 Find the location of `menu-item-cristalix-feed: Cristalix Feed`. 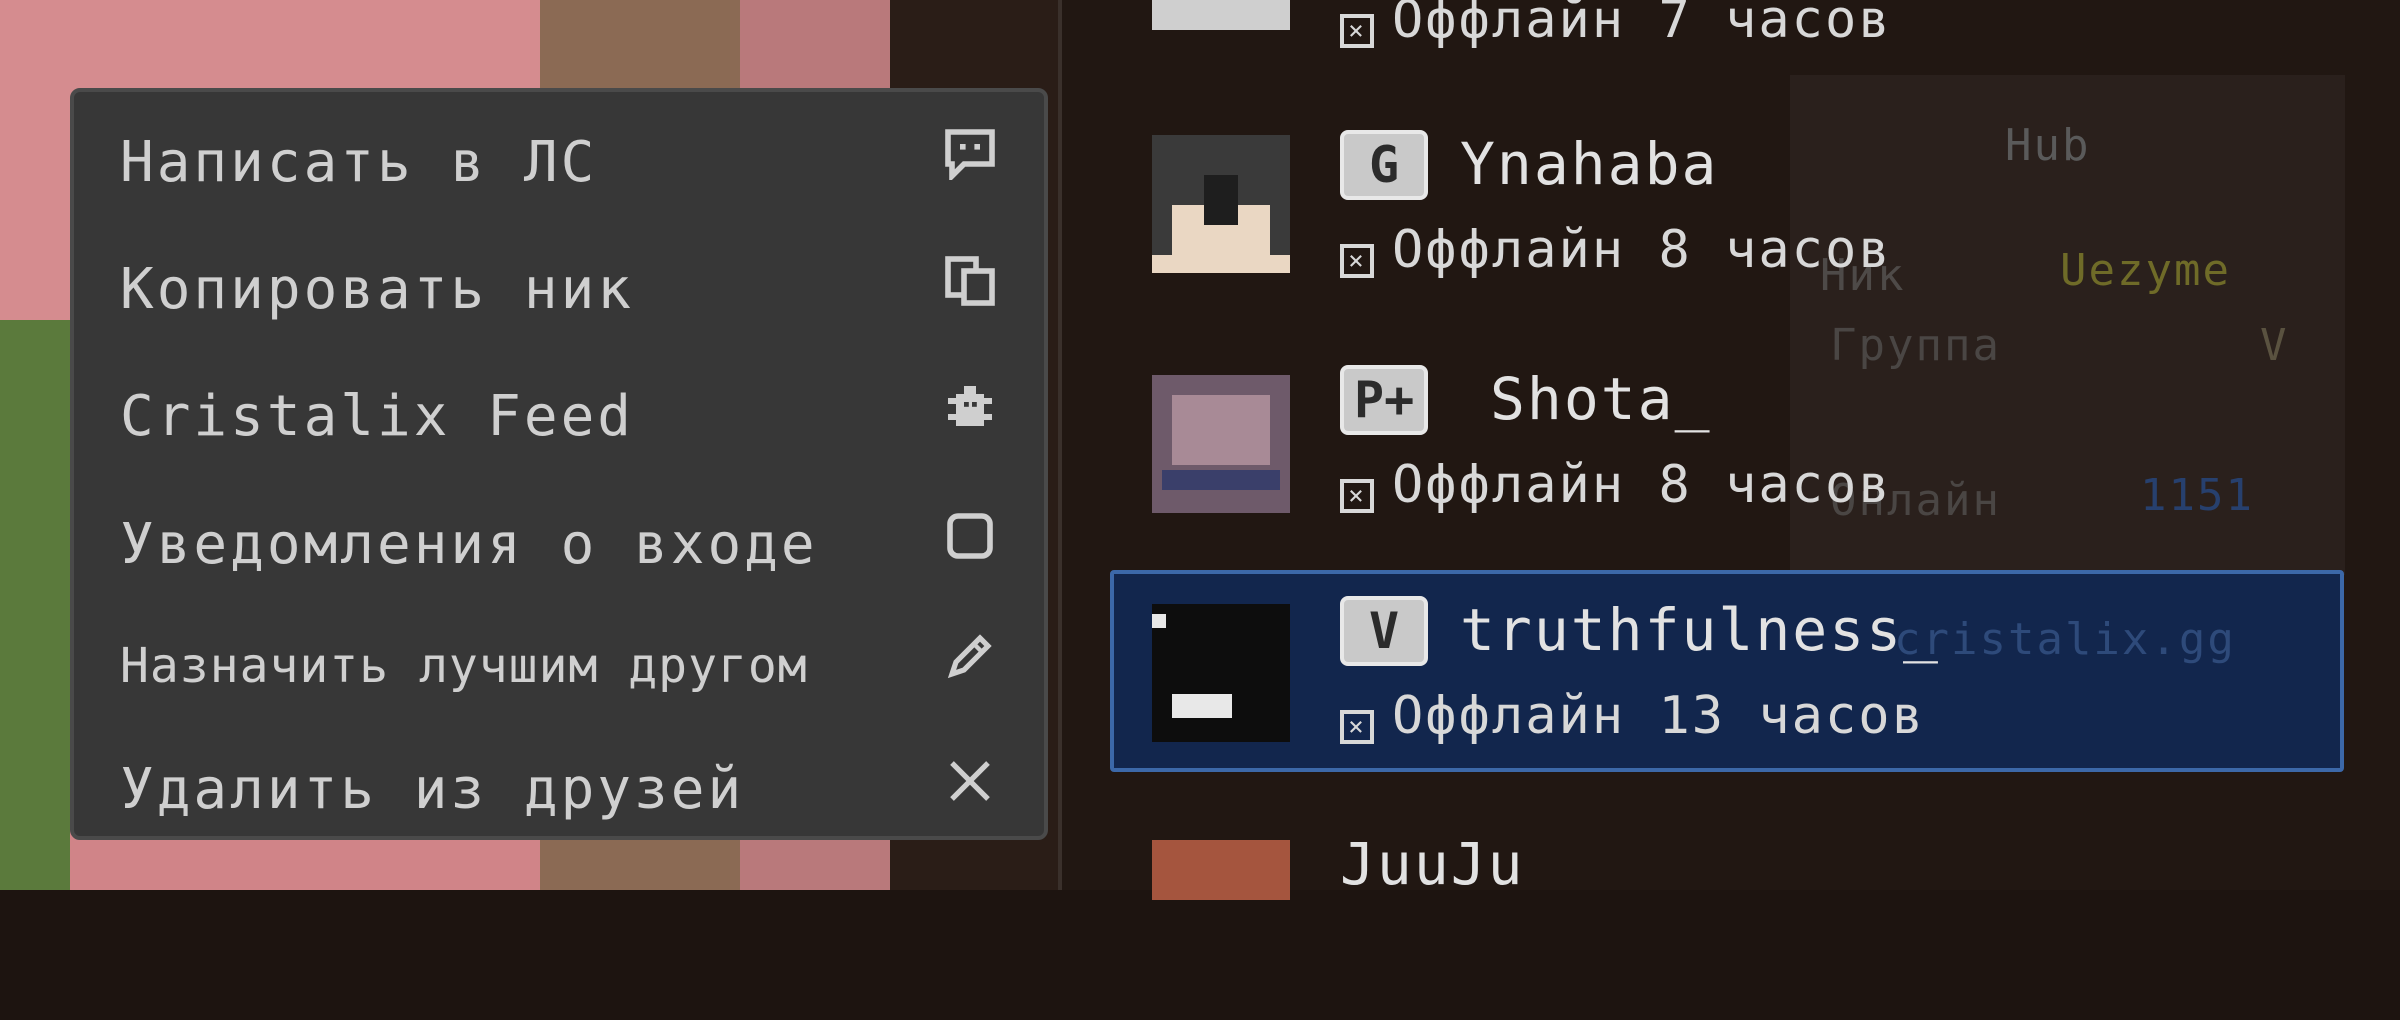

menu-item-cristalix-feed: Cristalix Feed is located at coordinates (559, 414).